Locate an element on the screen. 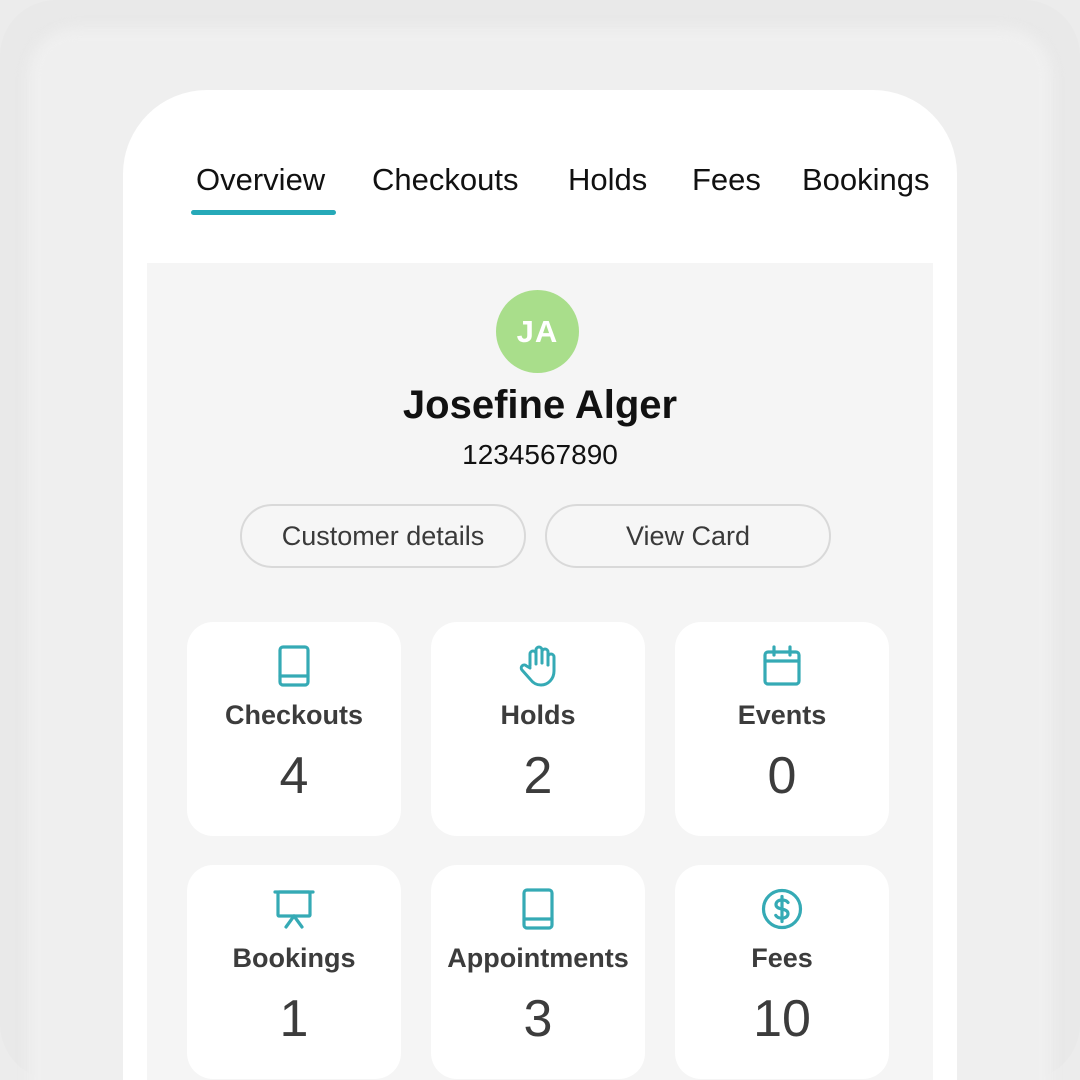 This screenshot has width=1080, height=1080. view-card-button: View Card is located at coordinates (688, 536).